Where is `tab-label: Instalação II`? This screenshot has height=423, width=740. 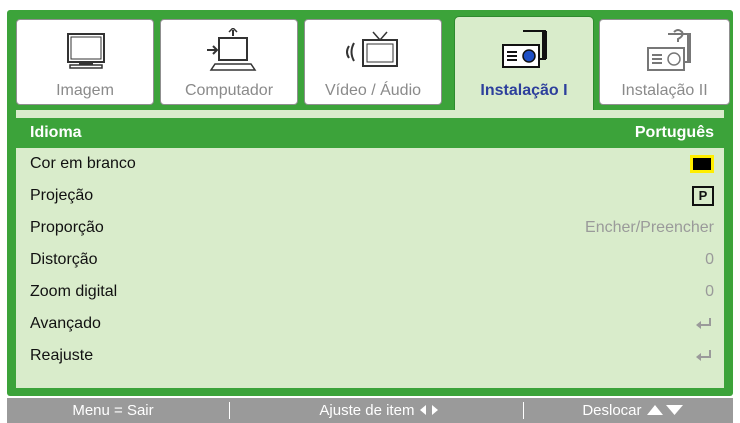
tab-label: Instalação II is located at coordinates (664, 90).